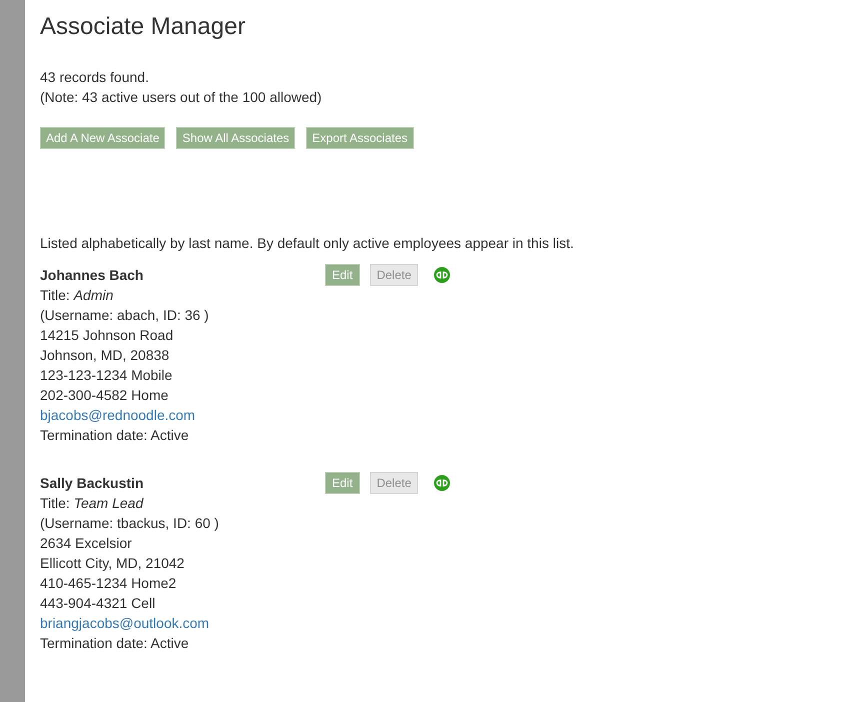 Image resolution: width=852 pixels, height=702 pixels. I want to click on associate-detail: Title: Team Lead, so click(92, 503).